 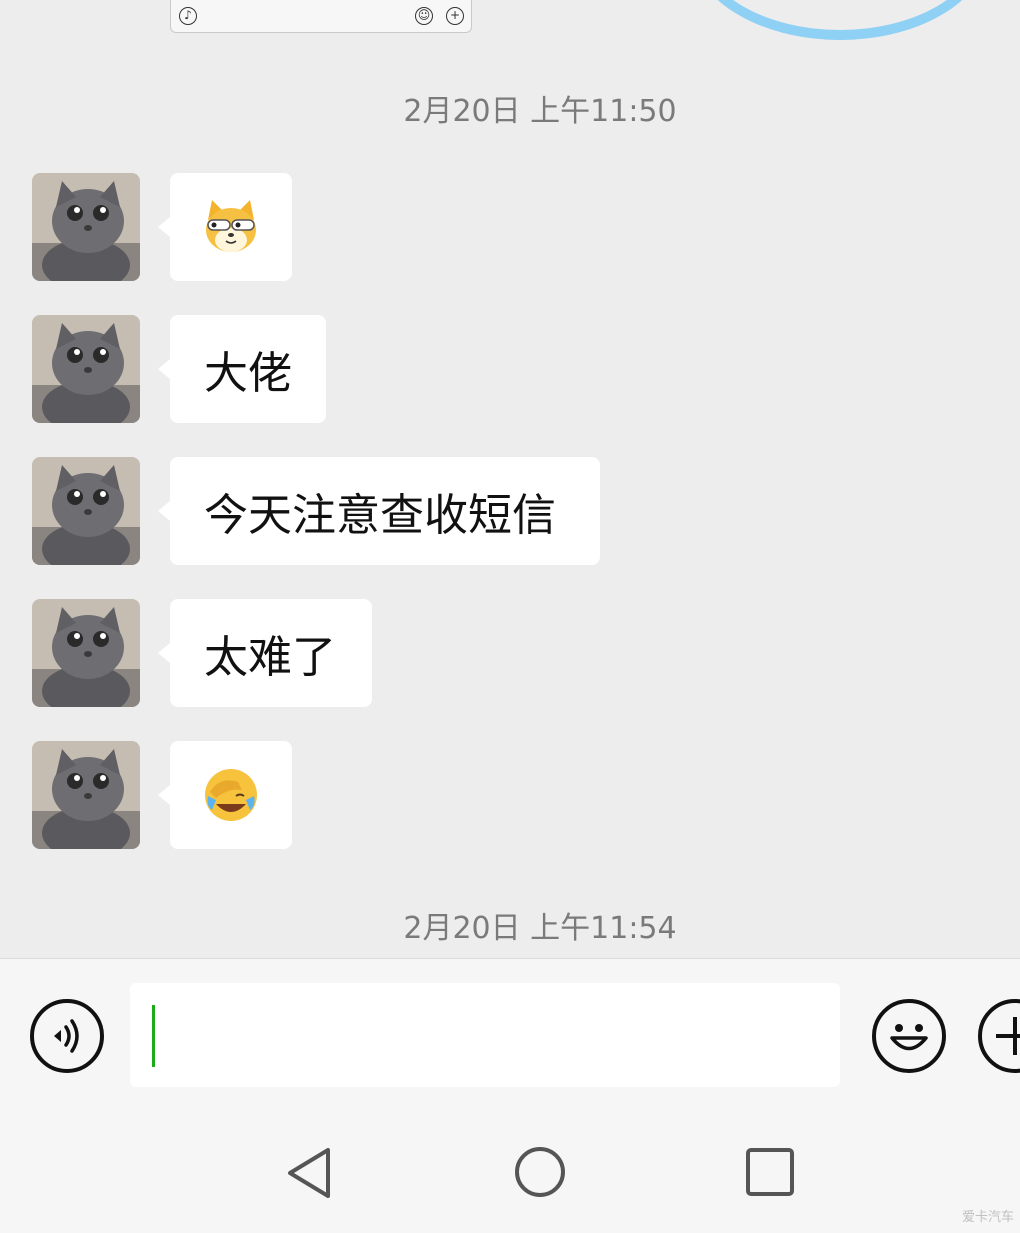 What do you see at coordinates (510, 1165) in the screenshot?
I see `system-nav-bar: 爱卡汽车` at bounding box center [510, 1165].